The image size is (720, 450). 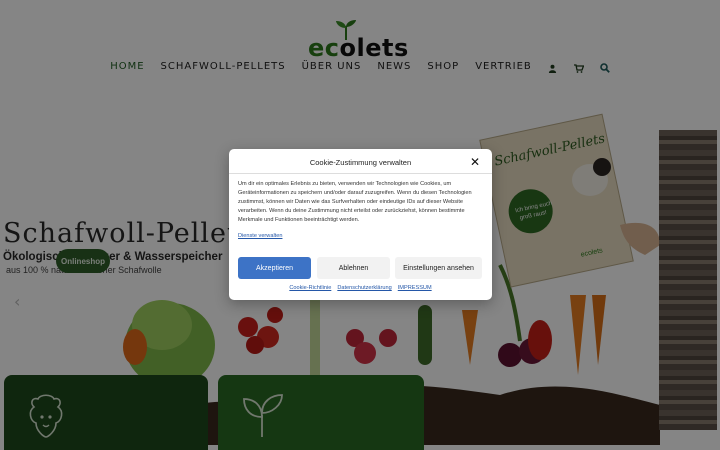 What do you see at coordinates (360, 173) in the screenshot?
I see `dialog-divider` at bounding box center [360, 173].